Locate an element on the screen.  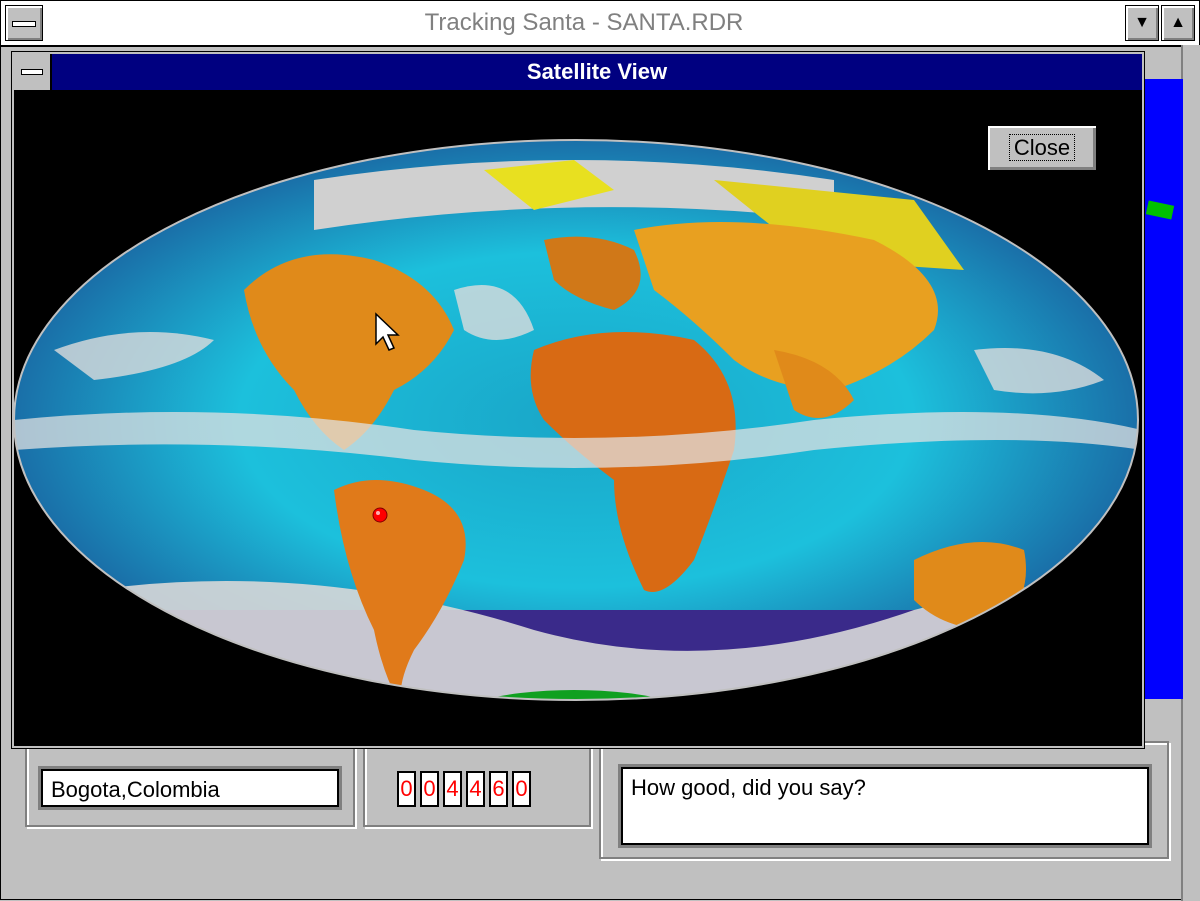
maximize-button: ▲ is located at coordinates (1178, 23).